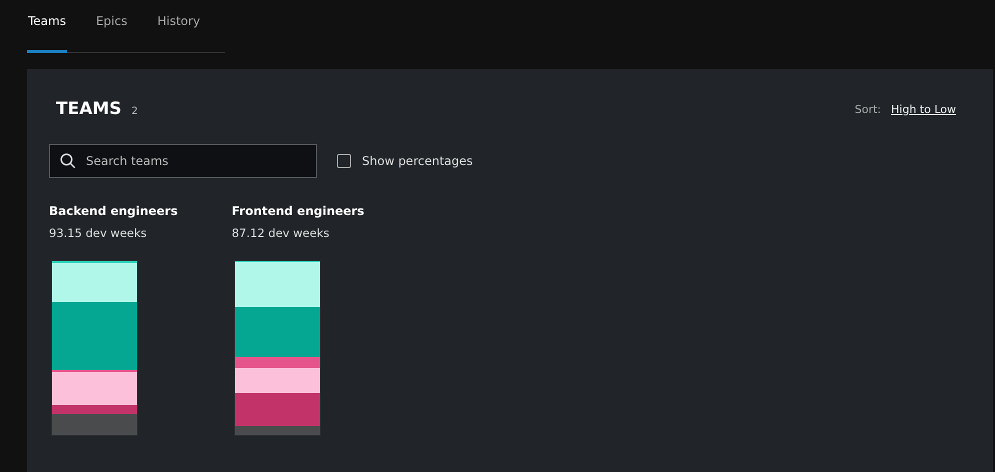 This screenshot has width=995, height=472. I want to click on tab: Teams, so click(47, 26).